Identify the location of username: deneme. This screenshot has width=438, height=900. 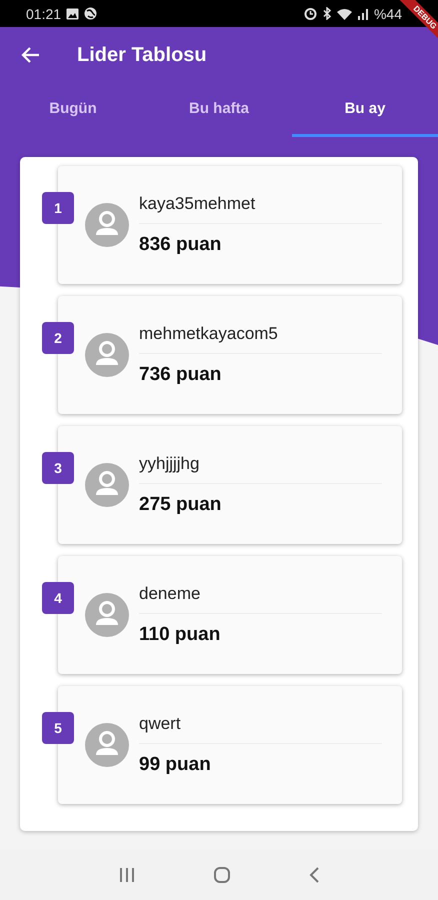
(260, 599).